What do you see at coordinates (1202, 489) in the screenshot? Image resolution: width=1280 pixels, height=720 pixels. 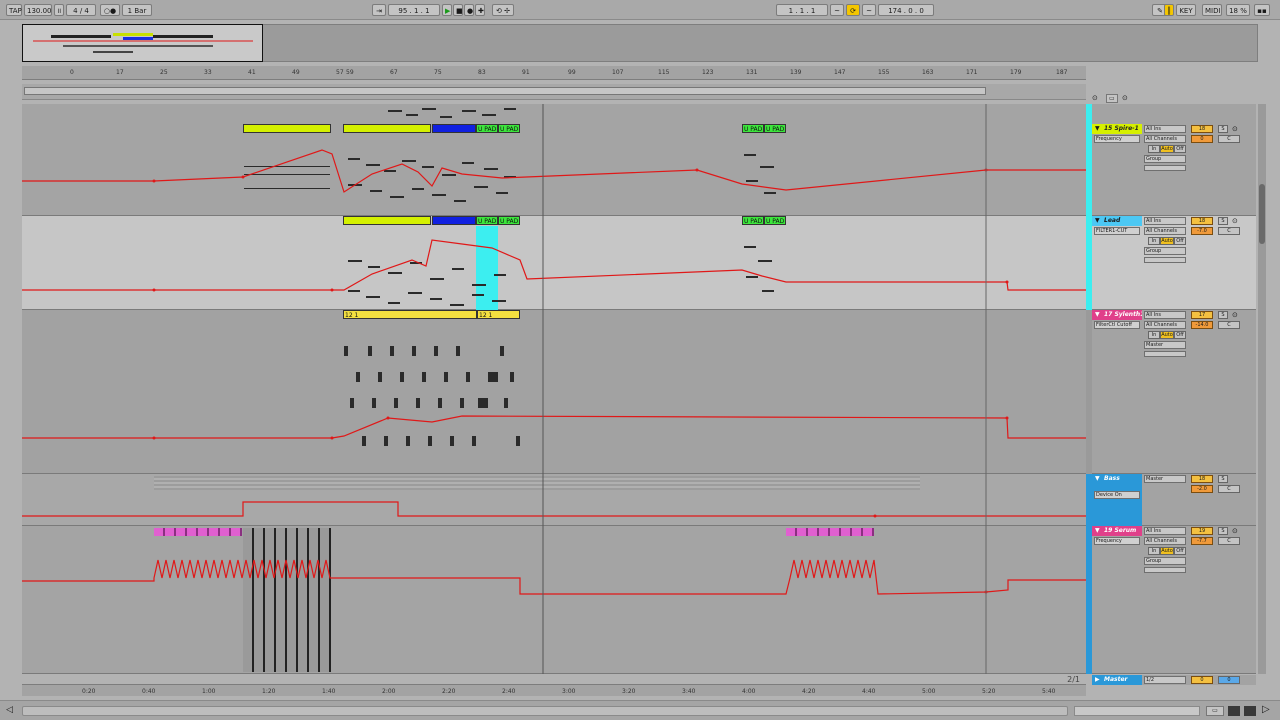 I see `track-pan-value: -2.0` at bounding box center [1202, 489].